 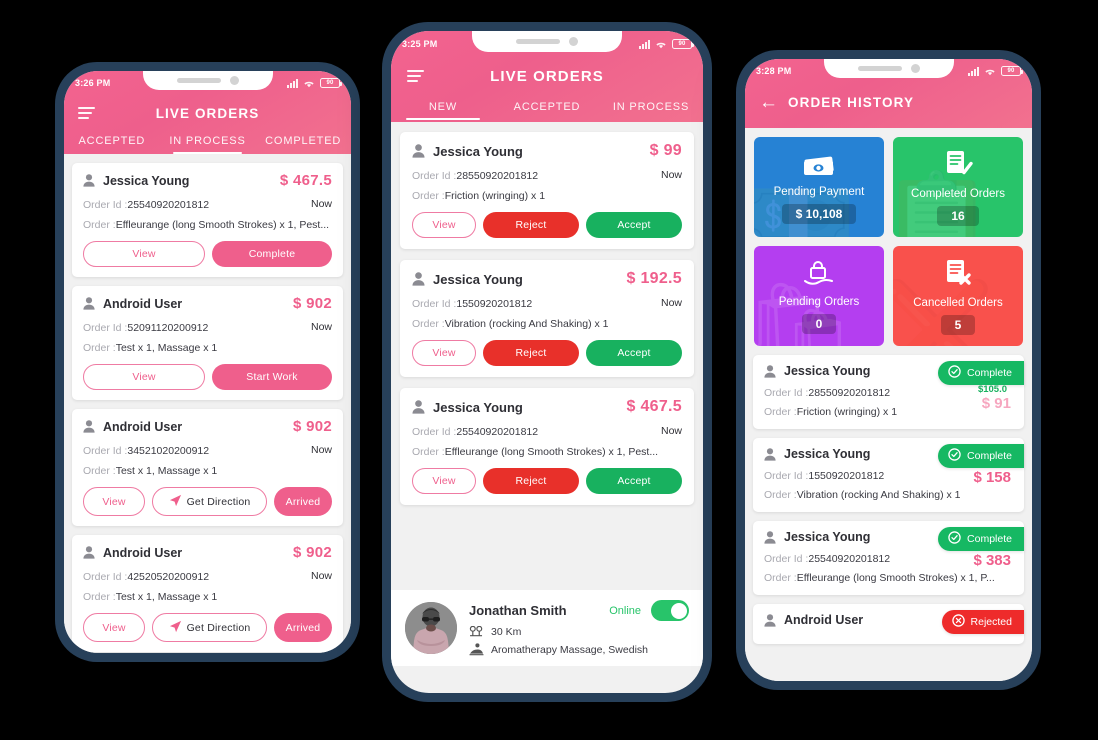 I want to click on signal-bars-icon, so click(x=973, y=71).